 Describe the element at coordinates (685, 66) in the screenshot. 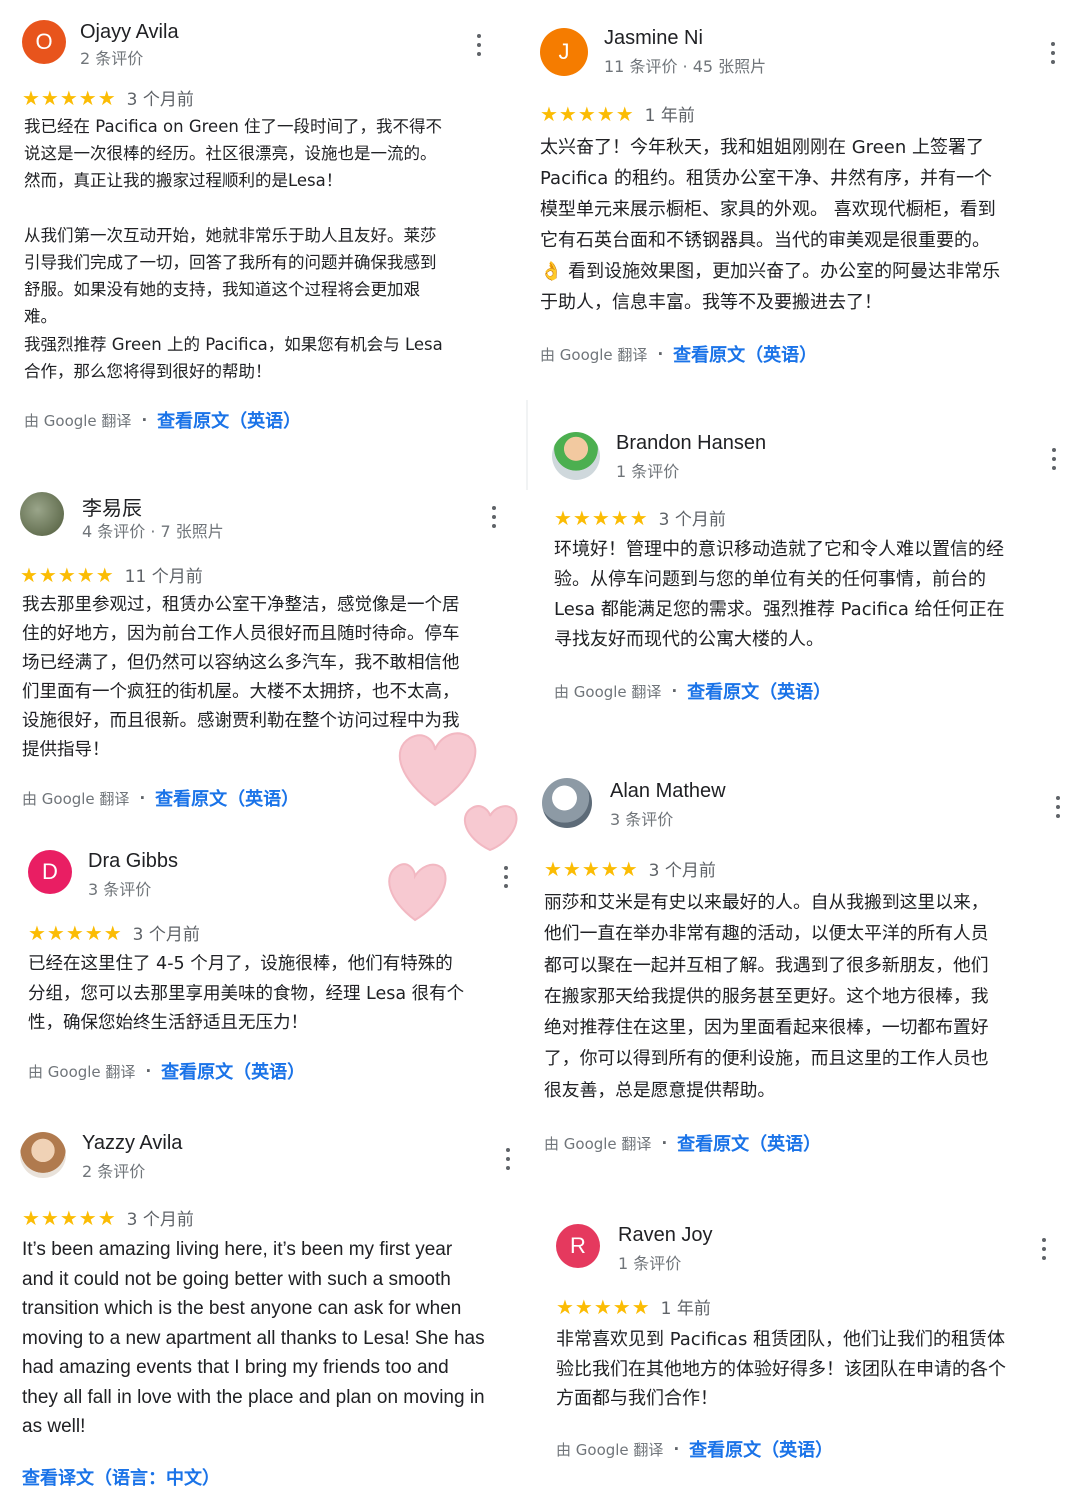

I see `reviewer-meta: 11 条评价 · 45 张照片` at that location.